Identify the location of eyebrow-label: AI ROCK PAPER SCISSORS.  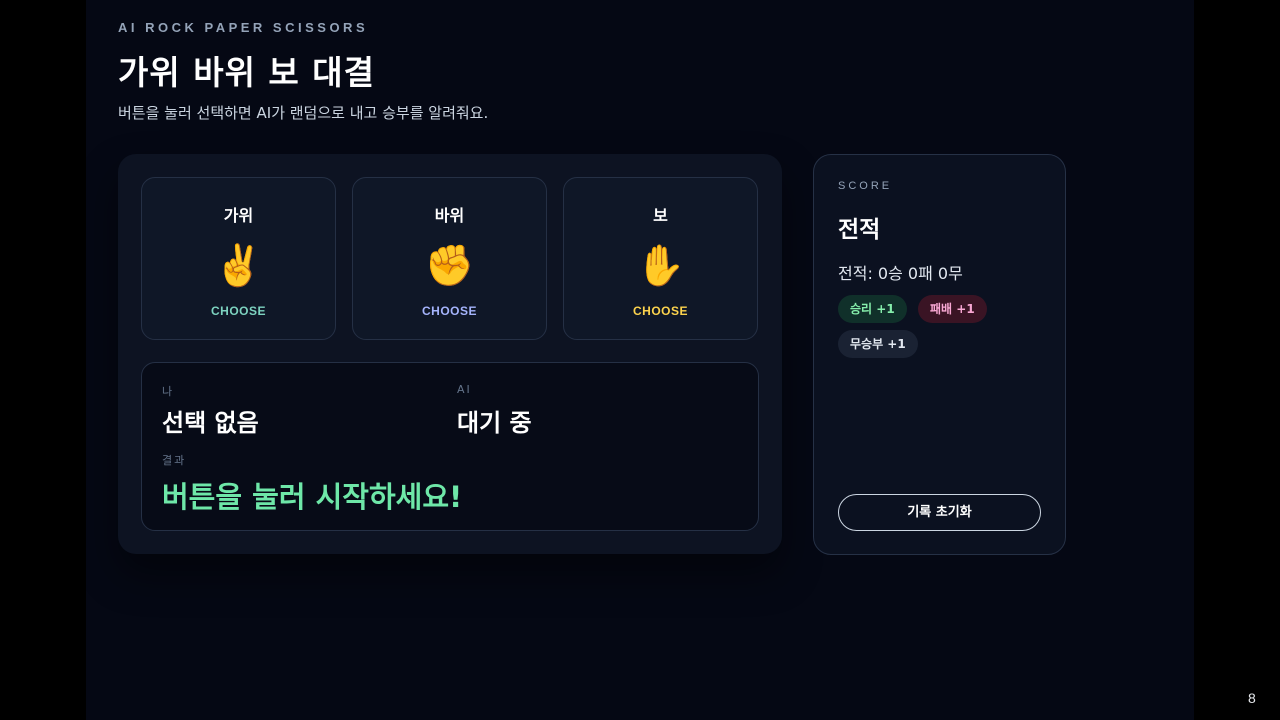
(243, 27).